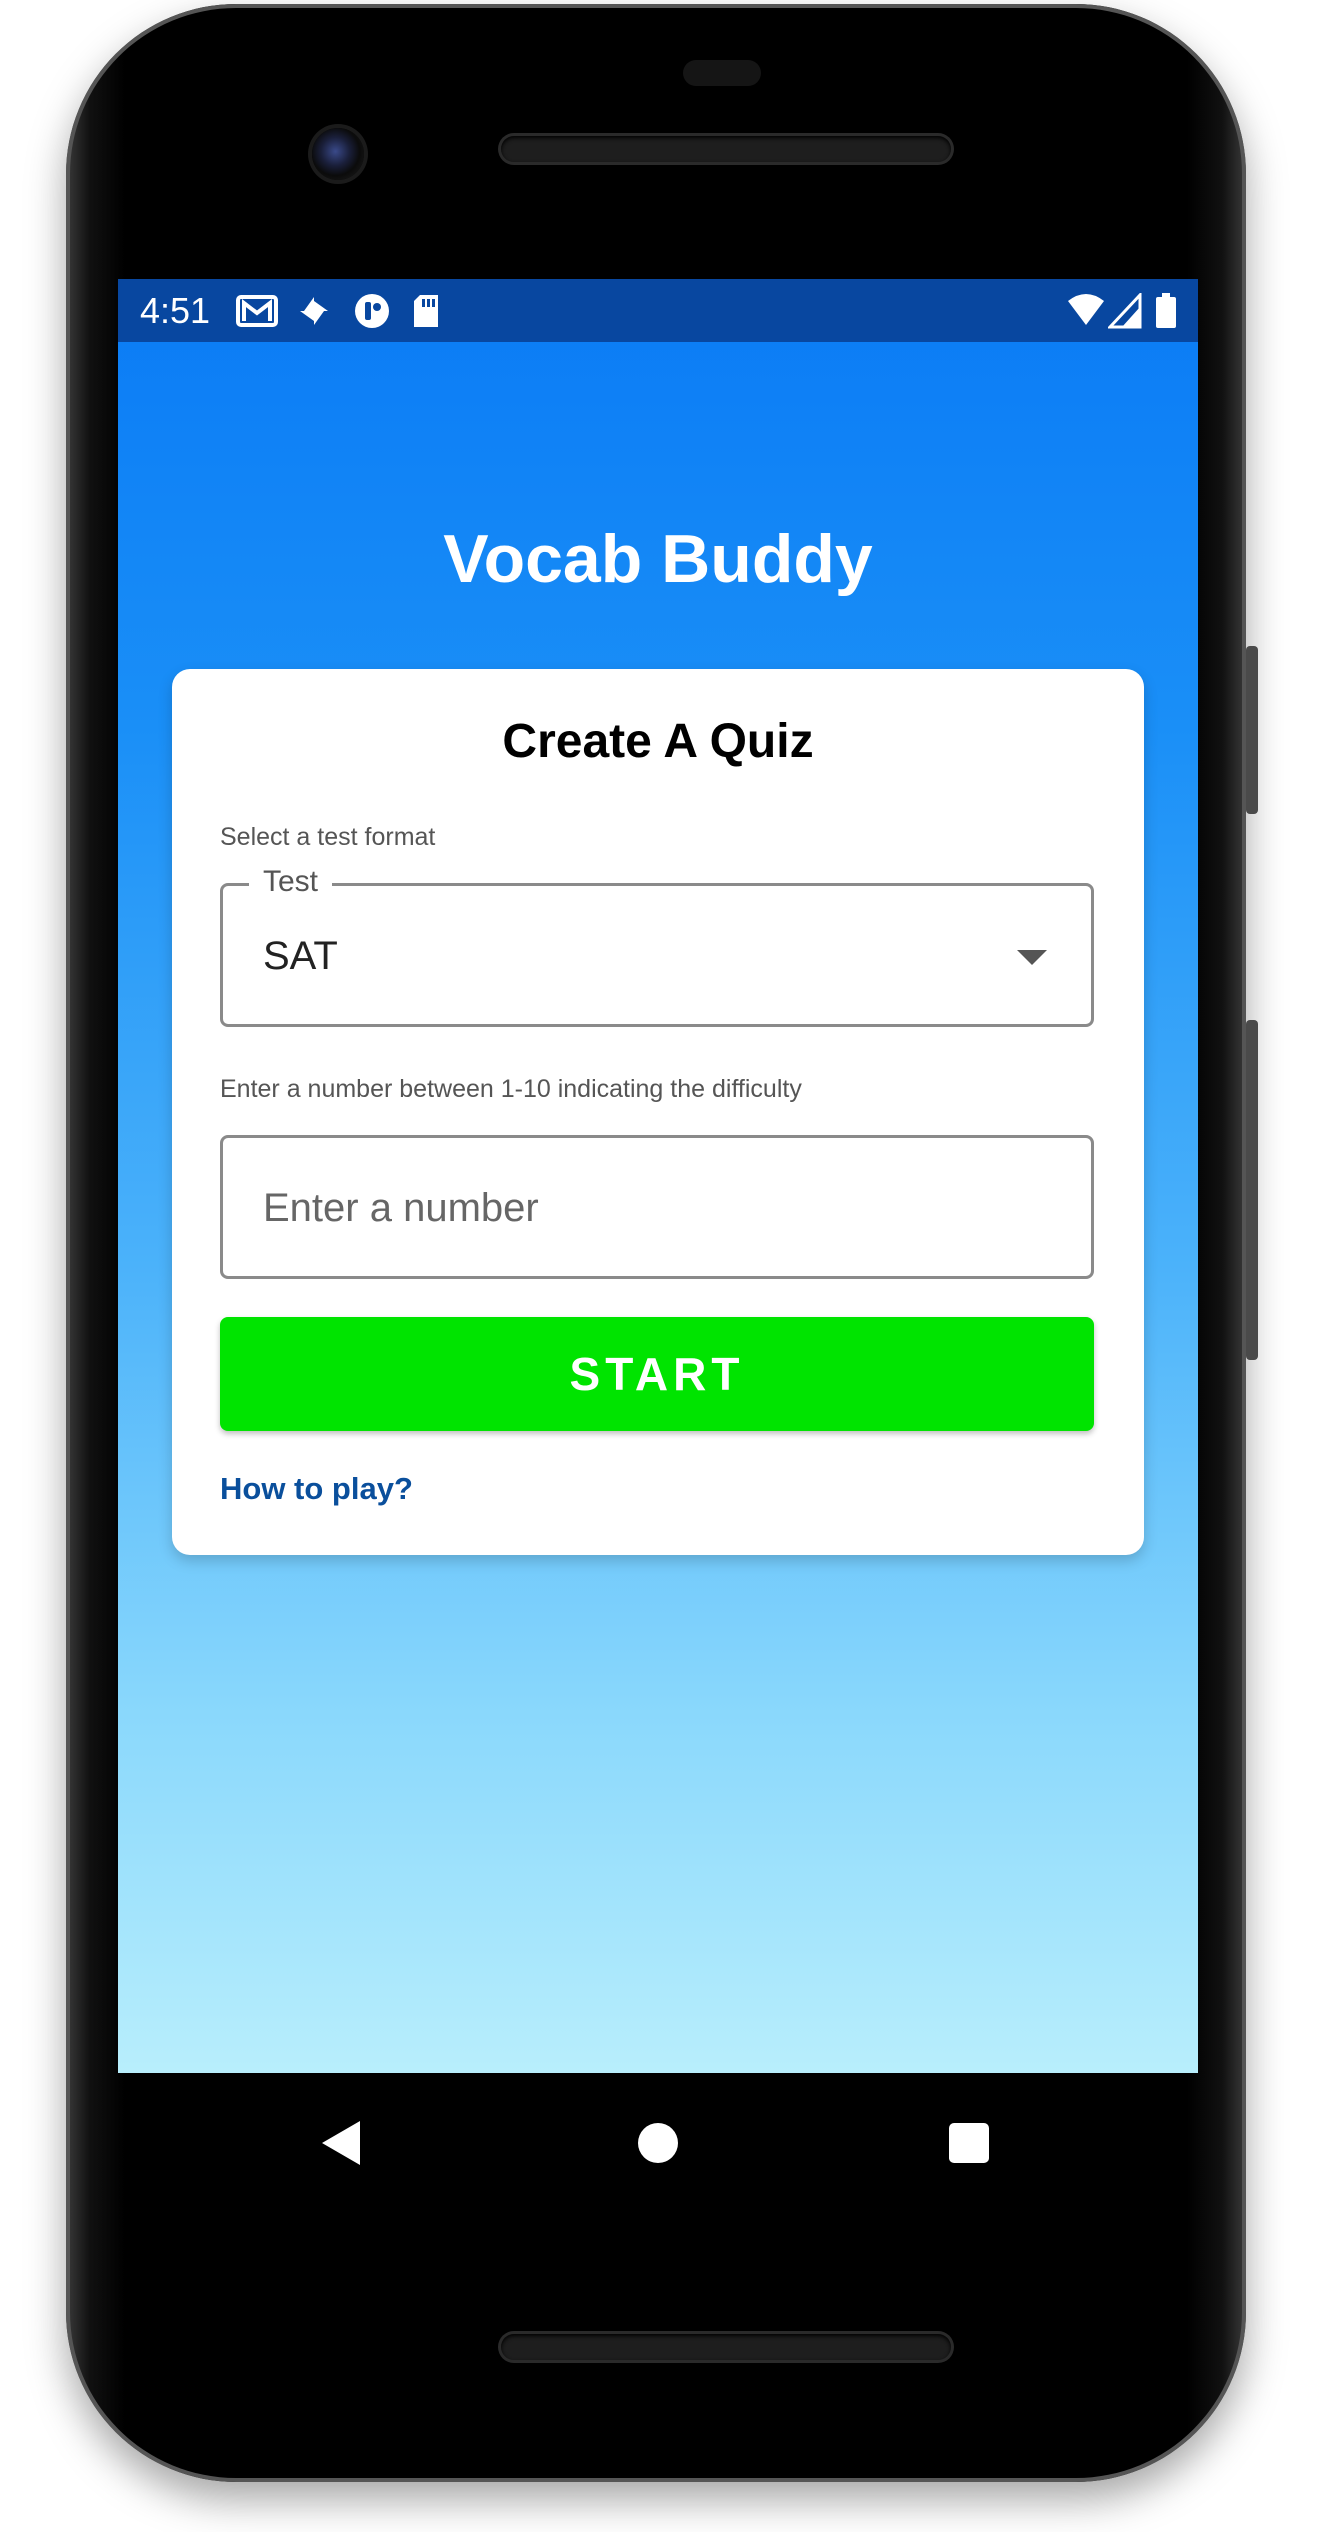 The image size is (1330, 2532). I want to click on power-button, so click(1252, 730).